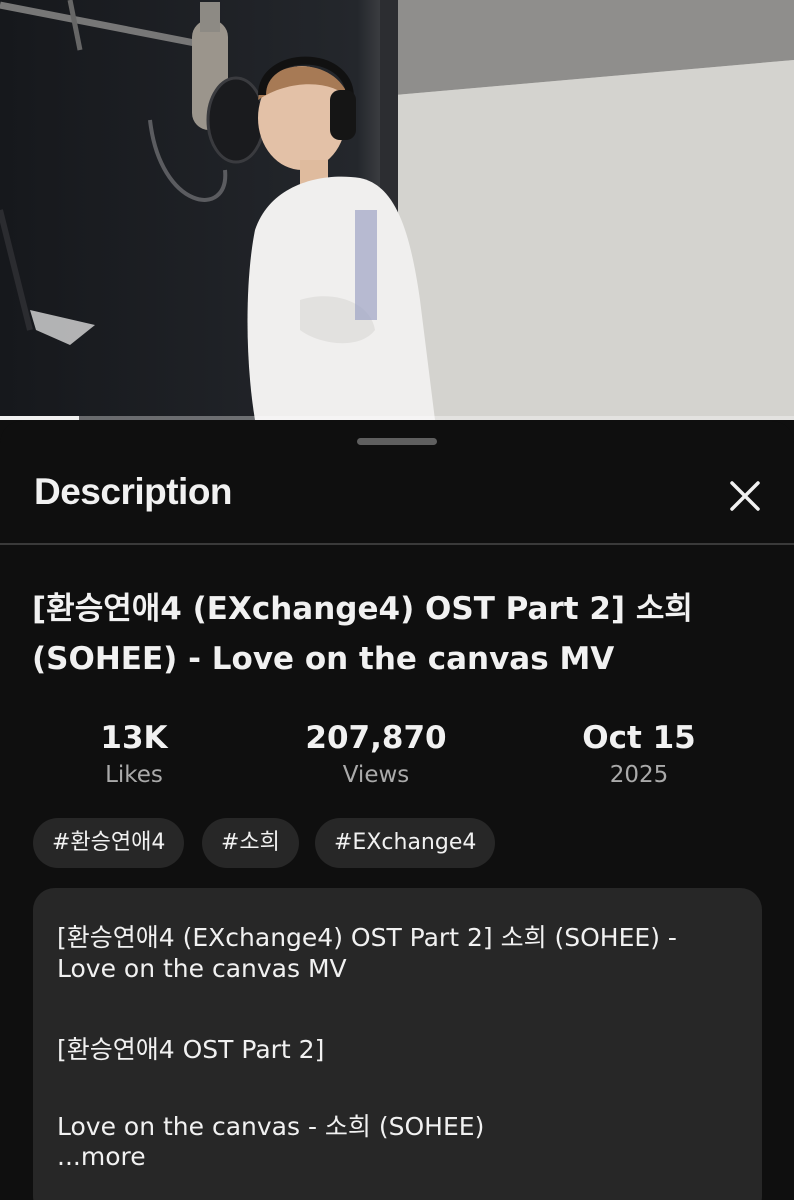 This screenshot has width=794, height=1200. Describe the element at coordinates (376, 738) in the screenshot. I see `views-count: 207,870` at that location.